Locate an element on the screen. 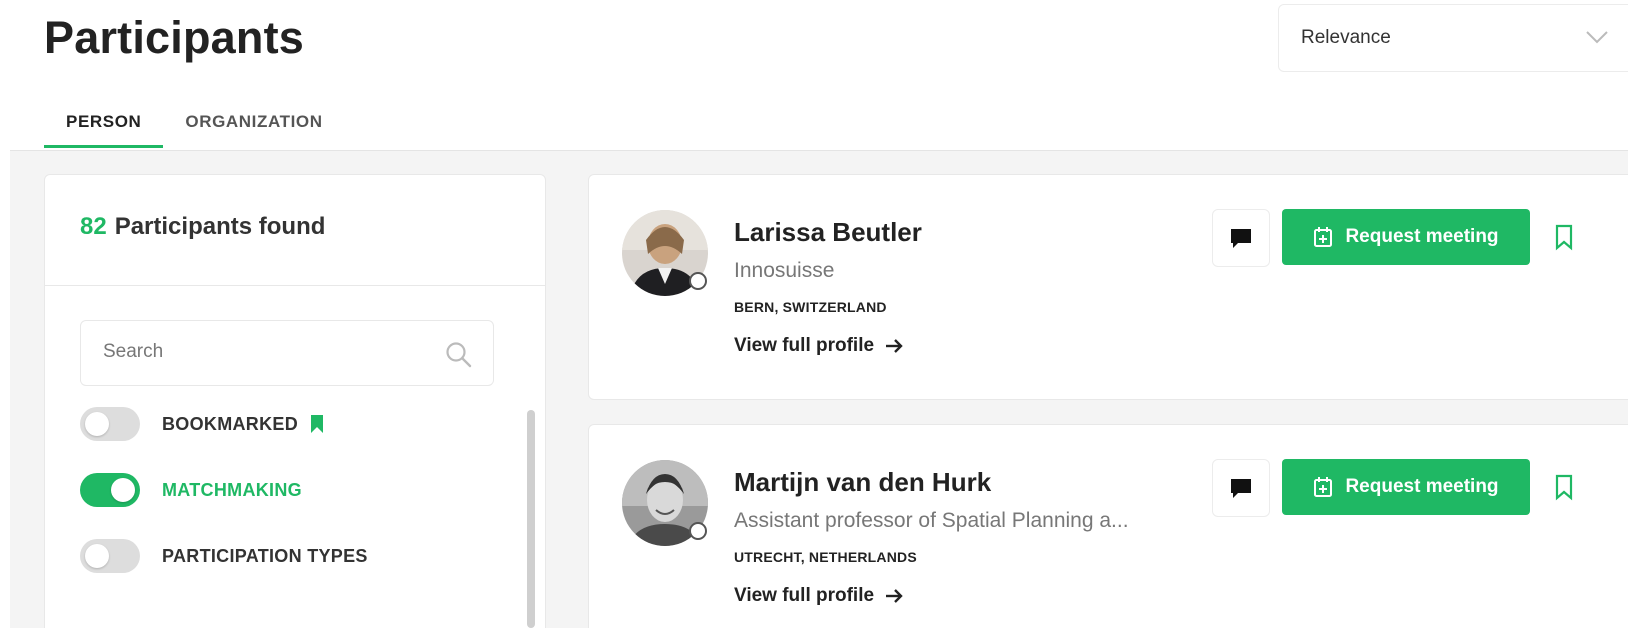 This screenshot has width=1628, height=628. filter-participation-types: PARTICIPATION TYPES is located at coordinates (224, 556).